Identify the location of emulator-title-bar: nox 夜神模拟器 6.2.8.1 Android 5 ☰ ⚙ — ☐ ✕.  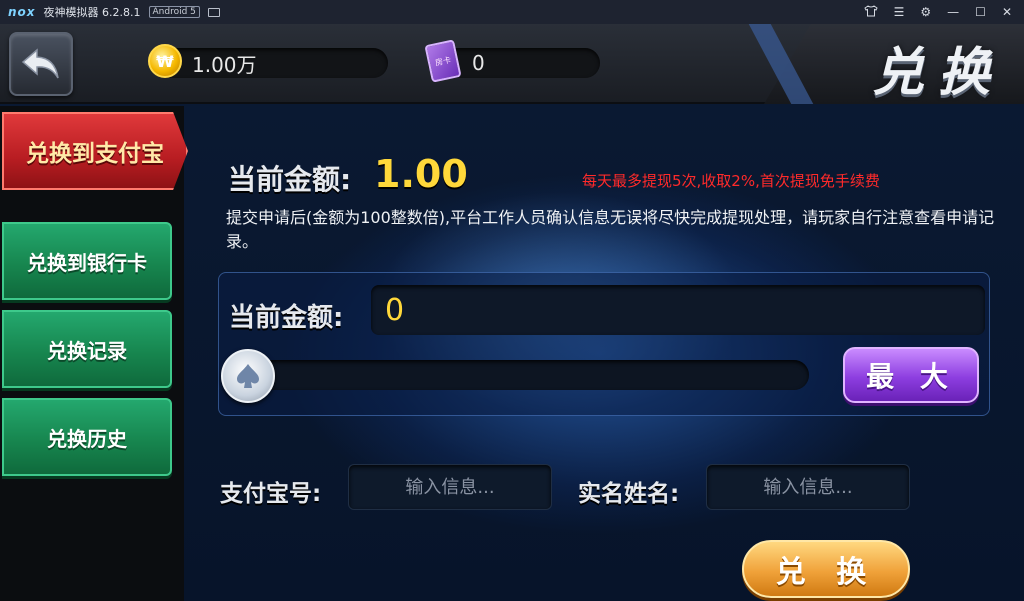
(512, 12).